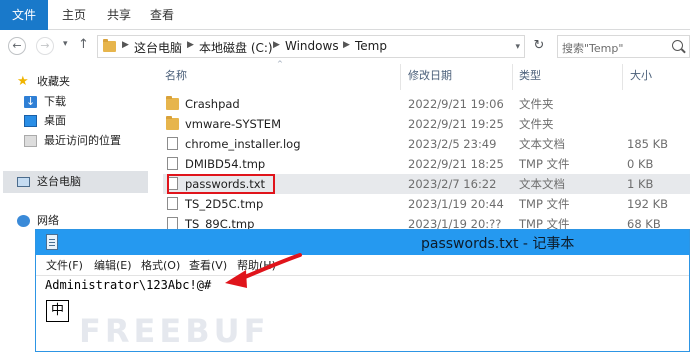  Describe the element at coordinates (113, 265) in the screenshot. I see `menu-edit: 编辑(E)` at that location.